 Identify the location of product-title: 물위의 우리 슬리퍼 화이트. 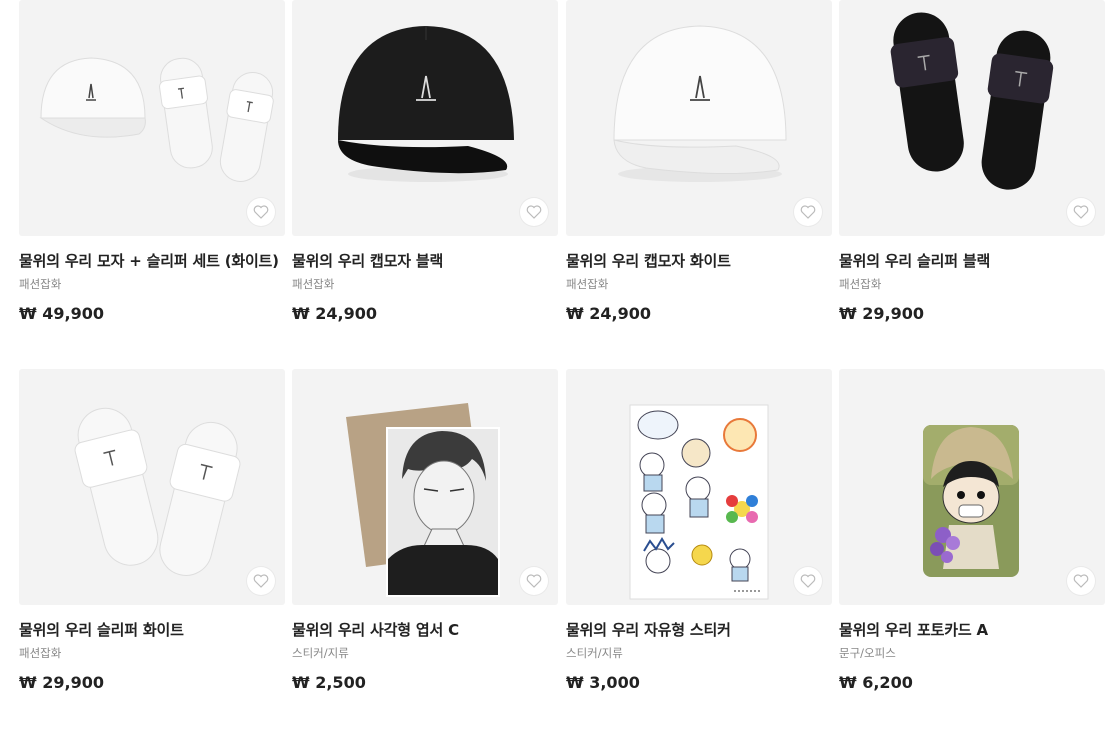
(152, 629).